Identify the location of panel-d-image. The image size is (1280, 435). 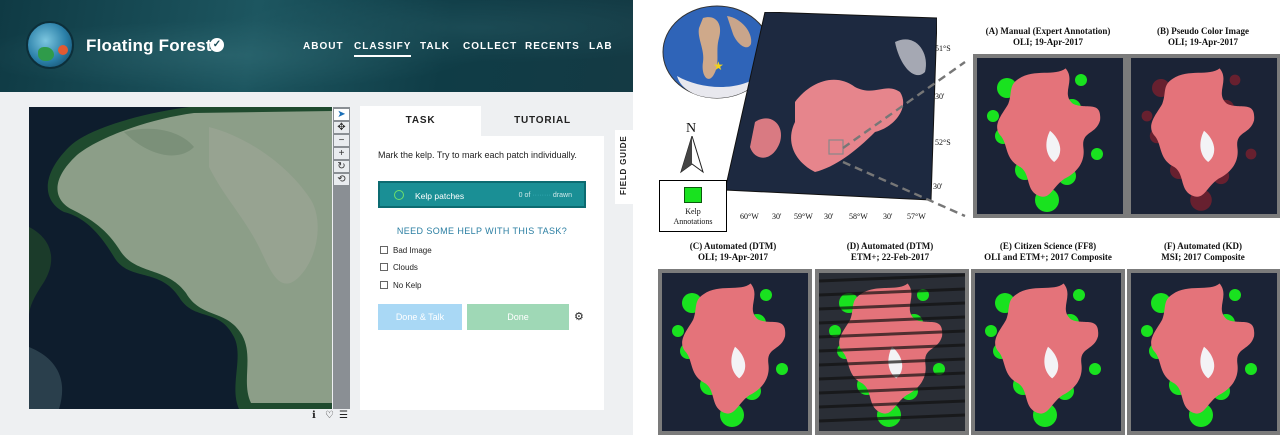
(892, 352).